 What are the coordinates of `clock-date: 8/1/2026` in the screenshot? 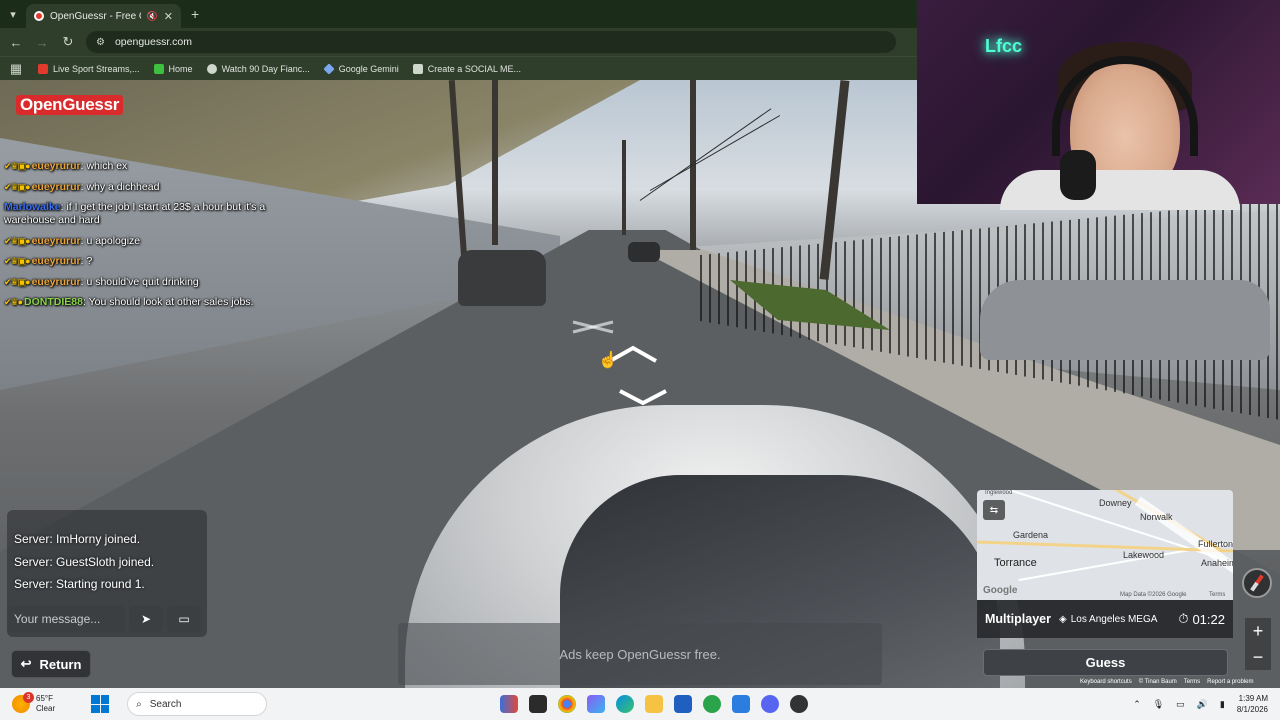 It's located at (1252, 709).